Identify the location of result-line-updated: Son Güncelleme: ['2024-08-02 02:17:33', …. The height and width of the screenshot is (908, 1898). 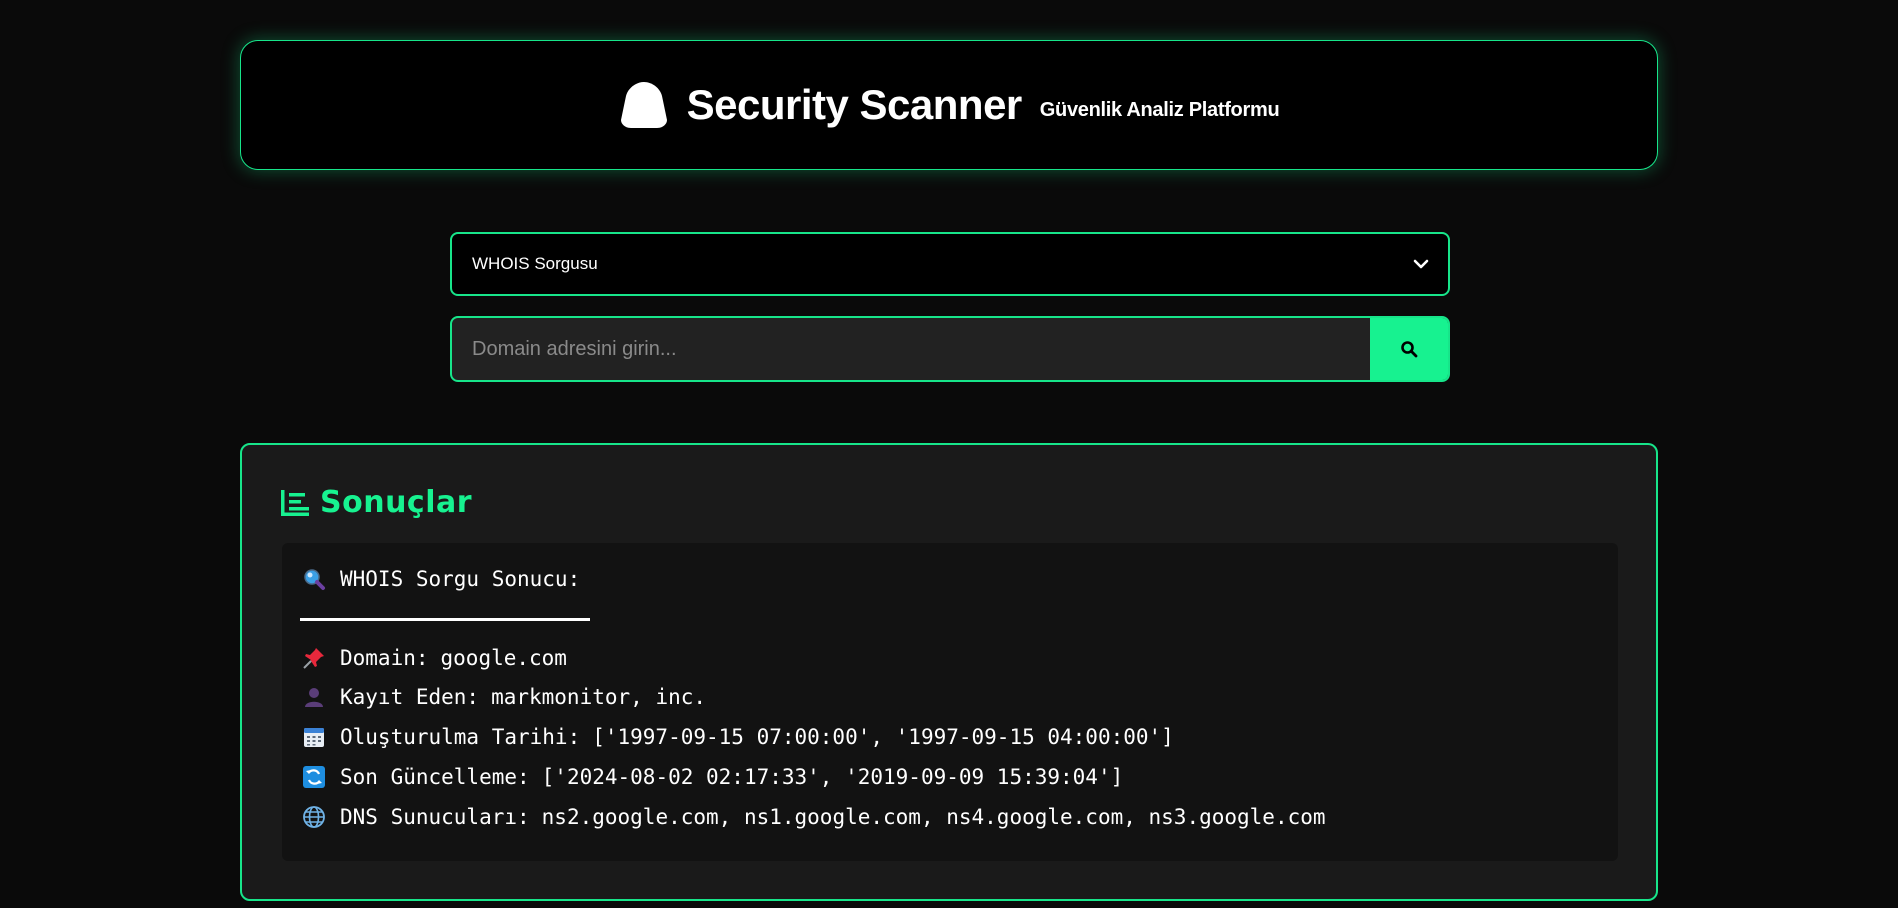
(712, 777).